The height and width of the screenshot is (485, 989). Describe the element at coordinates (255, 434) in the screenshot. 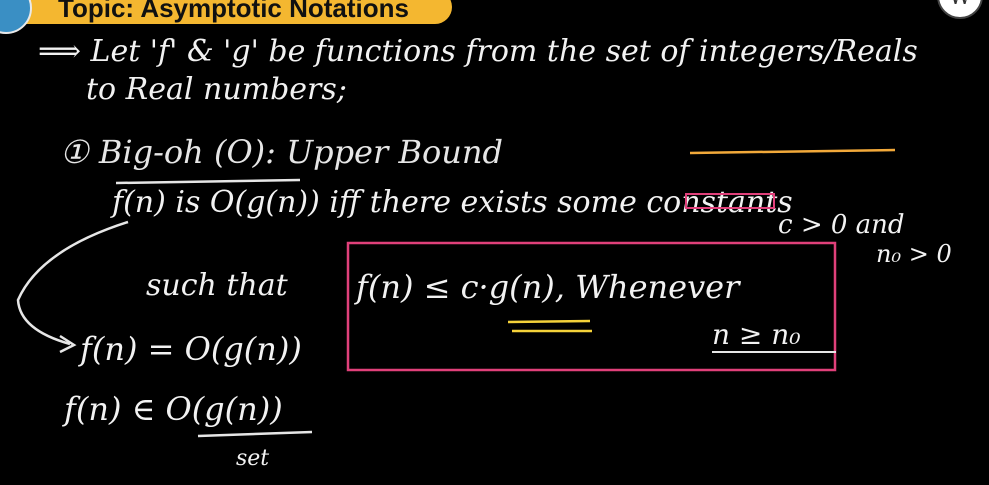

I see `set-underline` at that location.